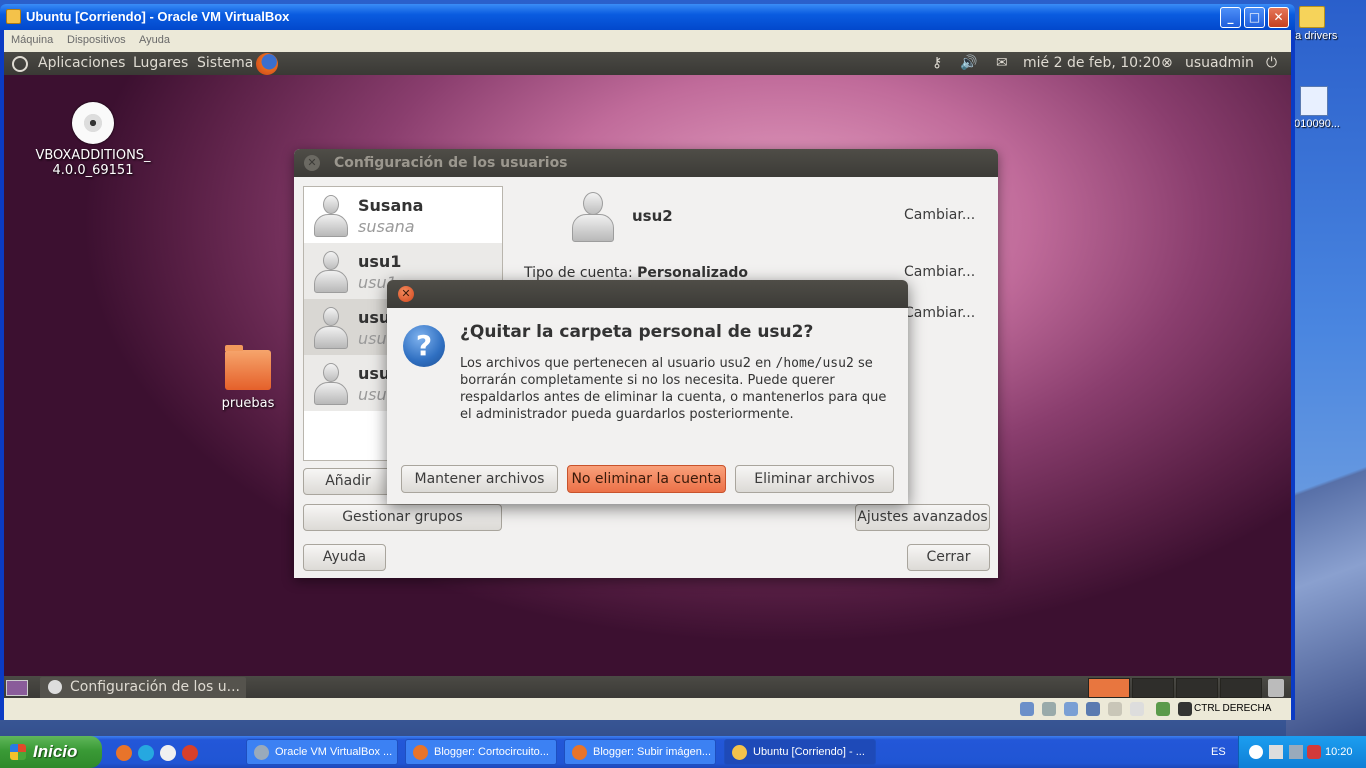 Image resolution: width=1366 pixels, height=768 pixels. I want to click on minimize-button: _, so click(1230, 17).